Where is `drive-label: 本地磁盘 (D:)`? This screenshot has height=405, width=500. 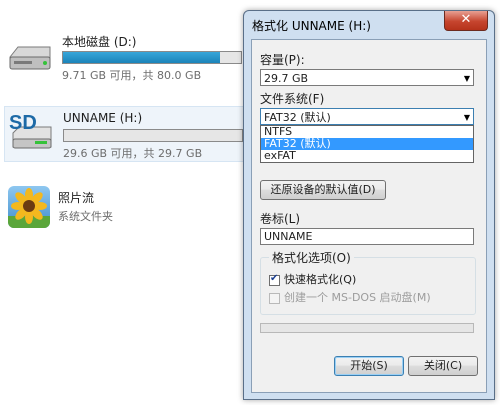
drive-label: 本地磁盘 (D:) is located at coordinates (99, 42).